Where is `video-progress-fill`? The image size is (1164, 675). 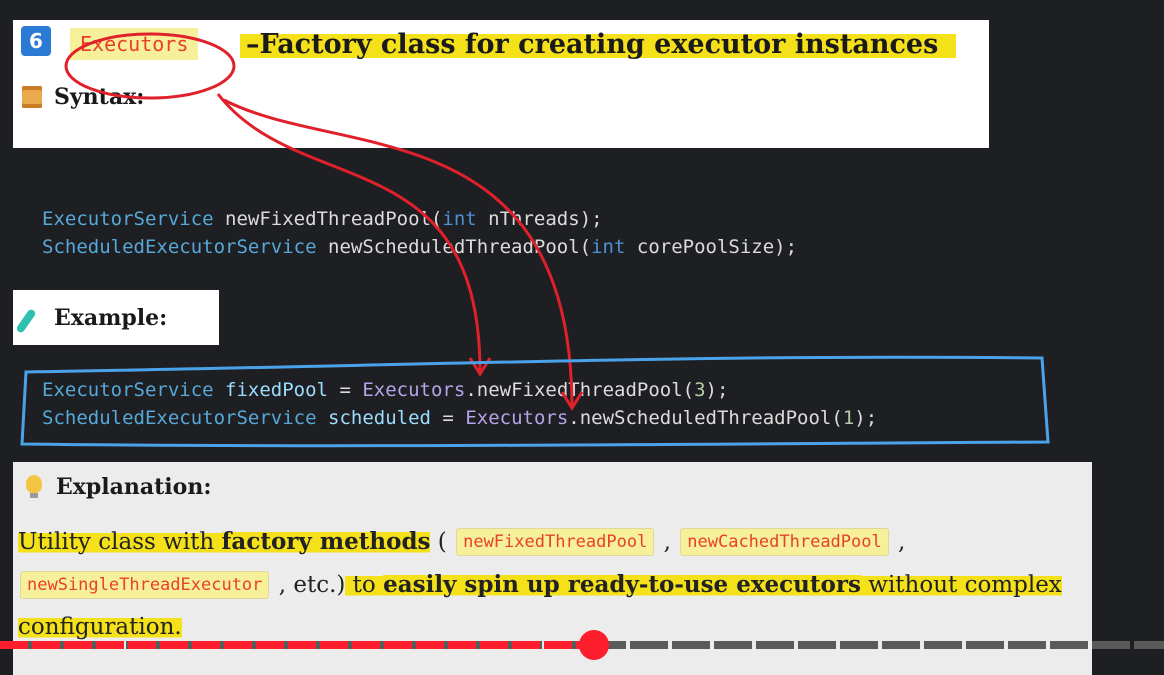
video-progress-fill is located at coordinates (297, 645).